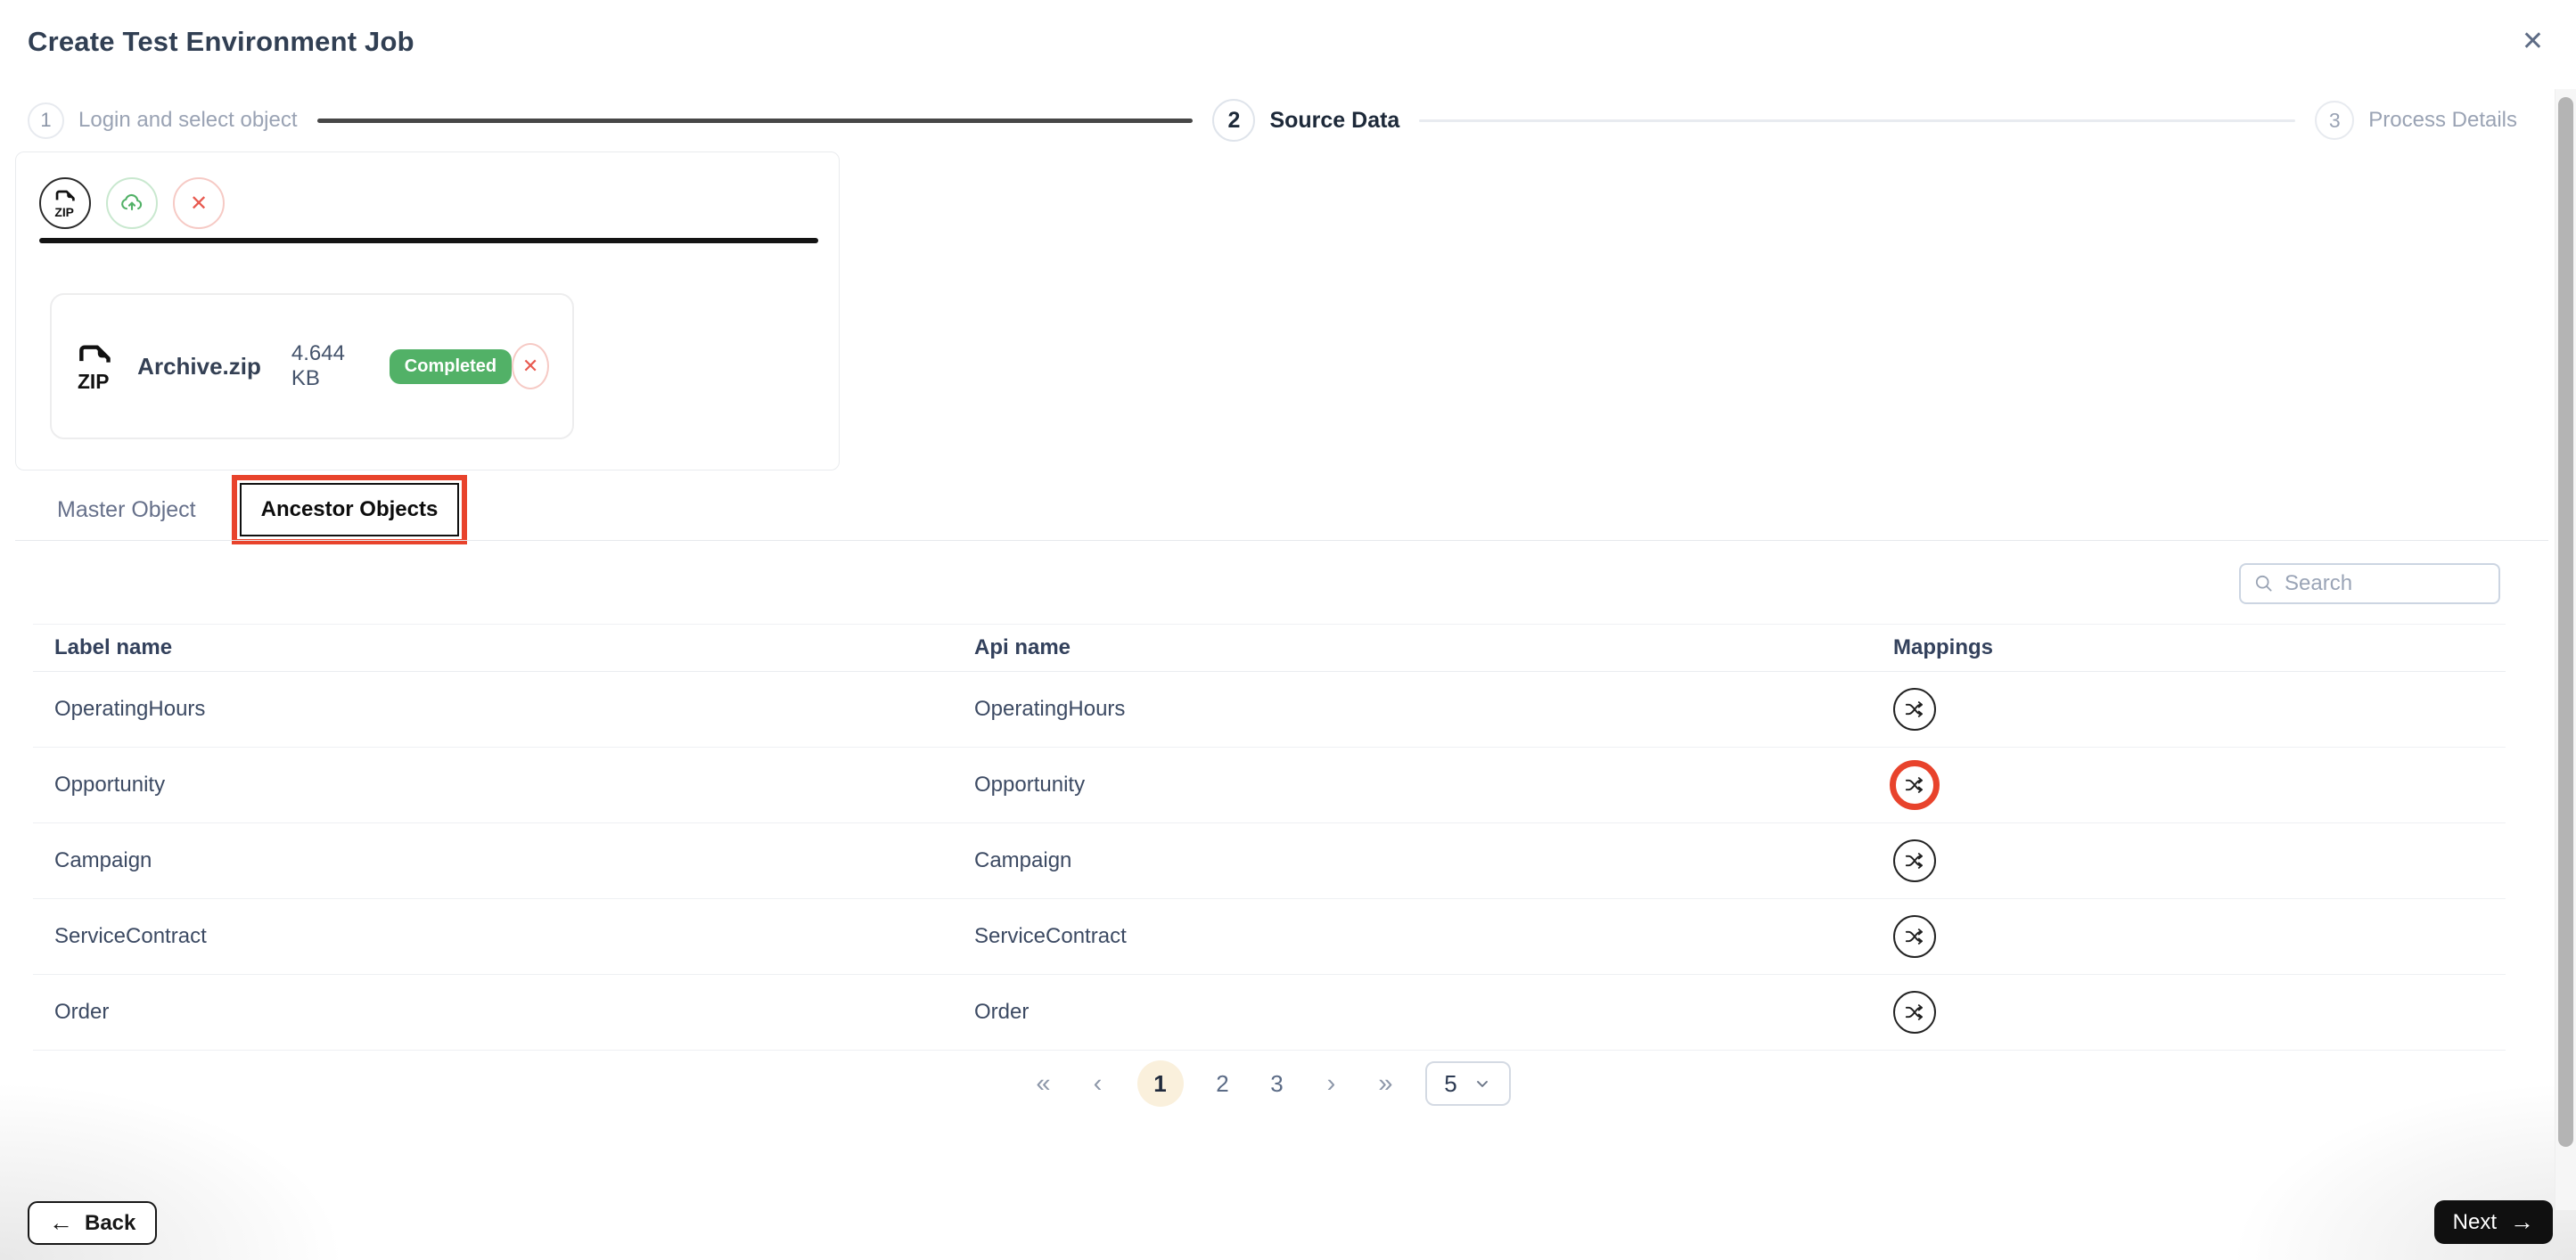  What do you see at coordinates (2474, 1221) in the screenshot?
I see `next-button-label: Next` at bounding box center [2474, 1221].